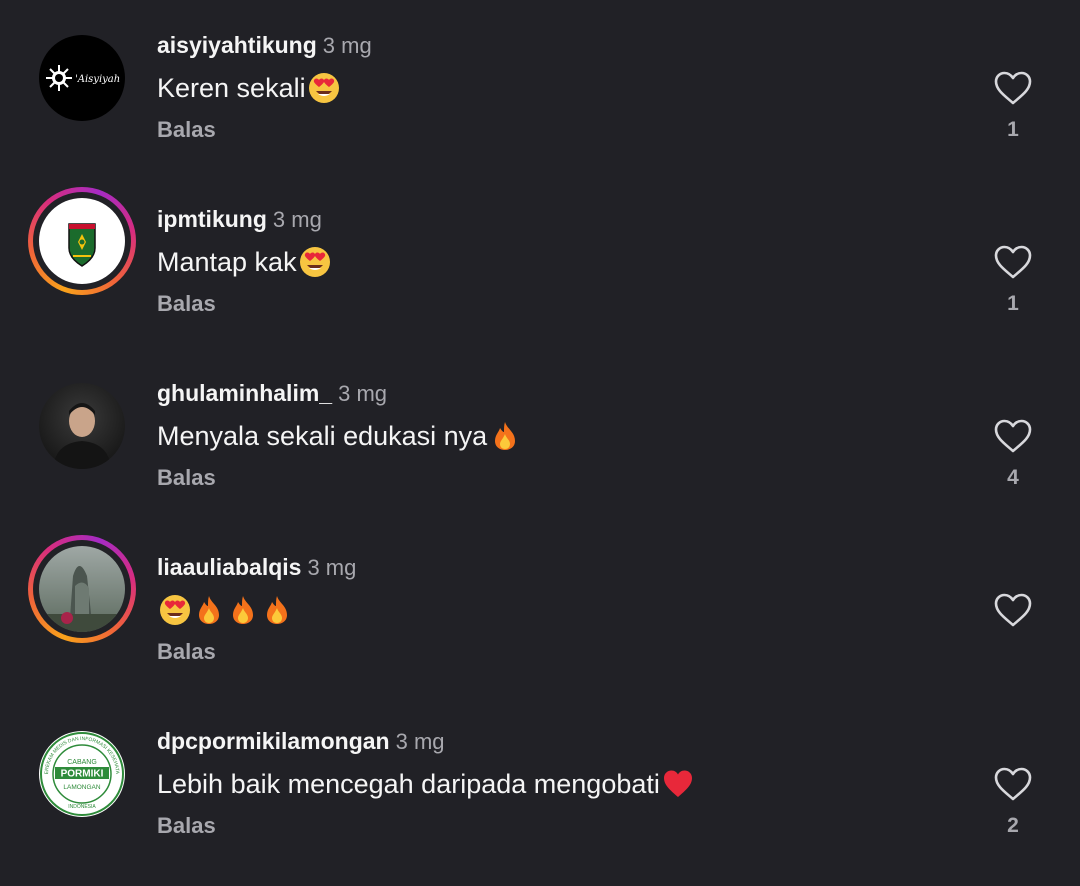 Image resolution: width=1080 pixels, height=886 pixels. What do you see at coordinates (339, 436) in the screenshot?
I see `comment-text: Menyala sekali edukasi nya` at bounding box center [339, 436].